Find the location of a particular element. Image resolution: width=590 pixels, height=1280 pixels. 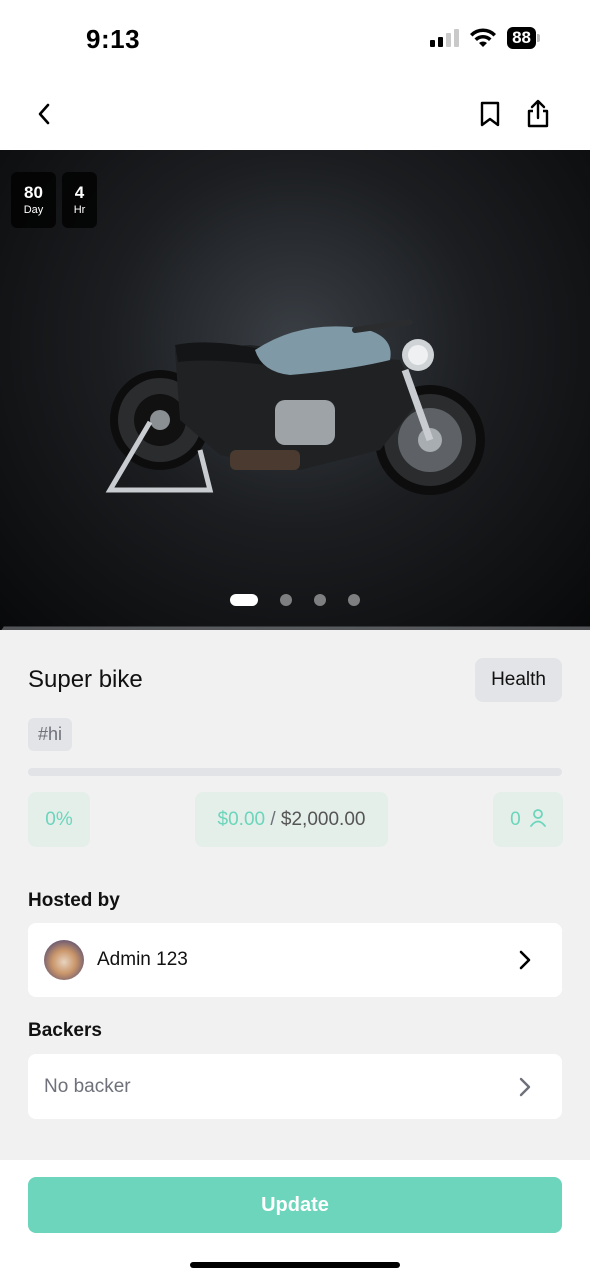

carousel-dots is located at coordinates (295, 600).